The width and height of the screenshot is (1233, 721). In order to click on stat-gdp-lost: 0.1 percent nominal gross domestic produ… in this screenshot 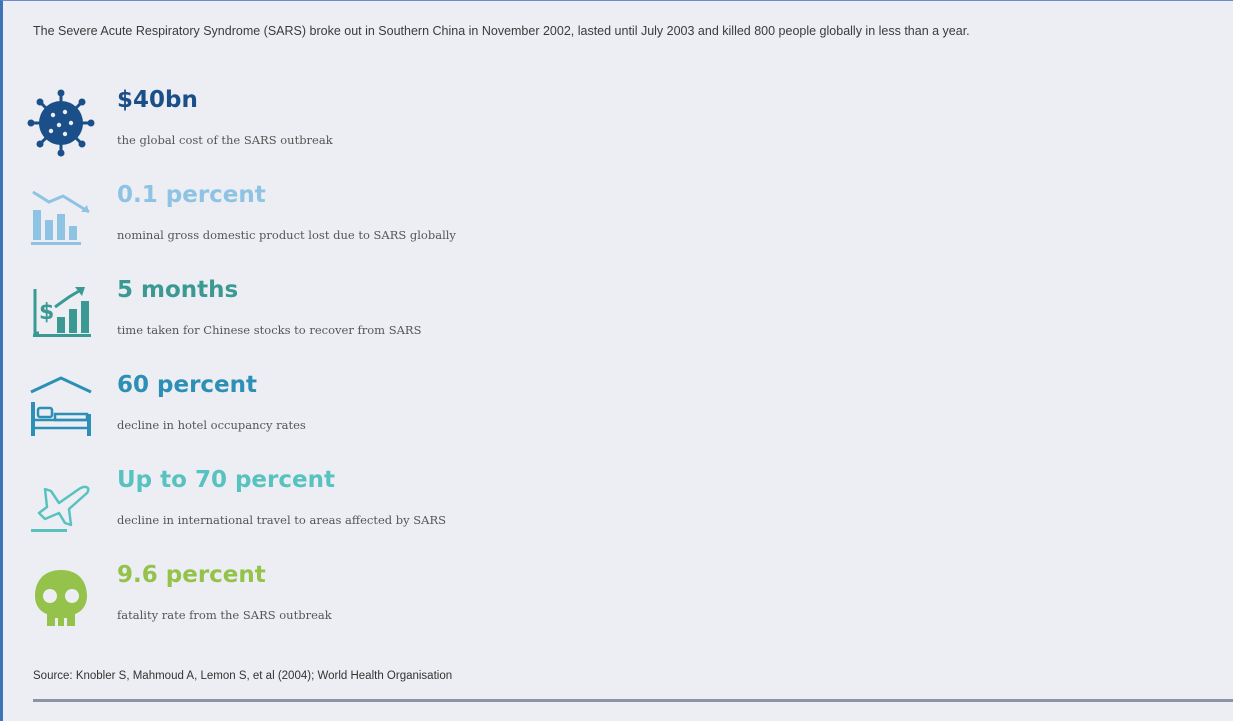, I will do `click(575, 222)`.